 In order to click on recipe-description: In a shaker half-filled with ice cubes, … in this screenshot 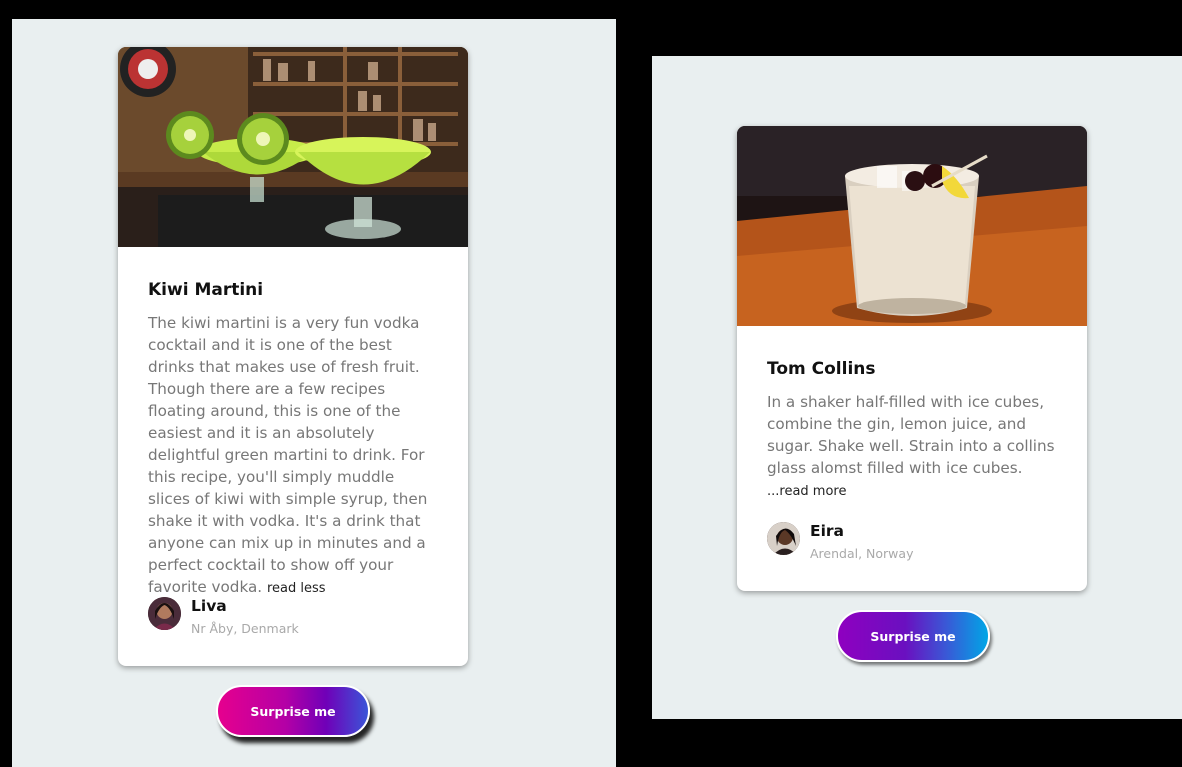, I will do `click(913, 447)`.